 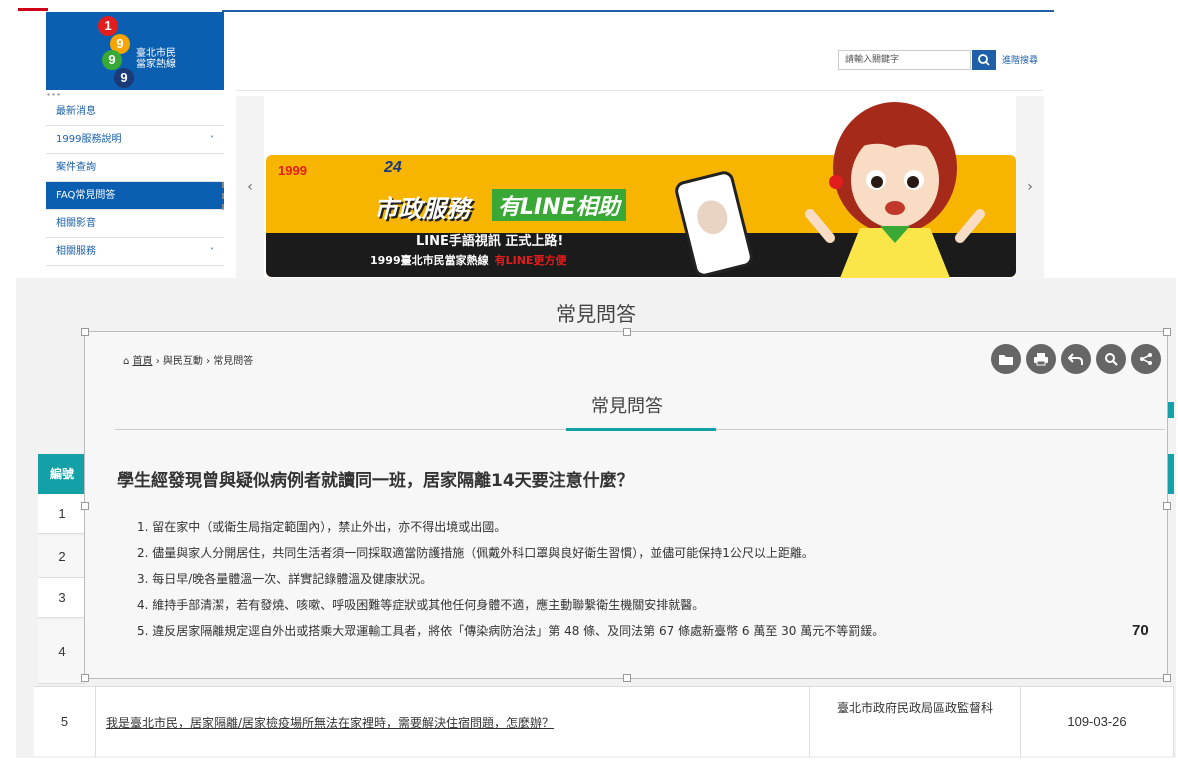 I want to click on share-icon, so click(x=1146, y=359).